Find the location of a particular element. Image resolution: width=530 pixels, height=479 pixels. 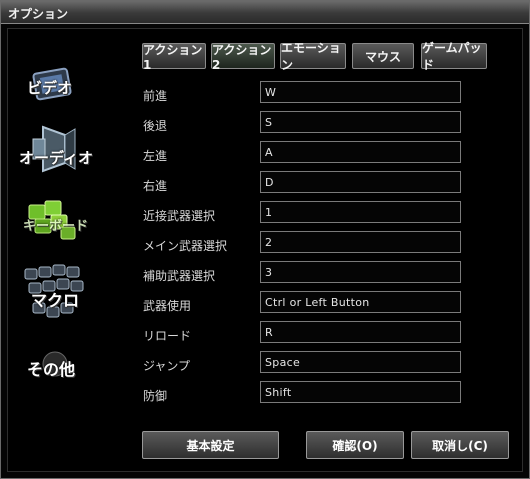

sidebar-item-keyboard: キーボード is located at coordinates (52, 227).